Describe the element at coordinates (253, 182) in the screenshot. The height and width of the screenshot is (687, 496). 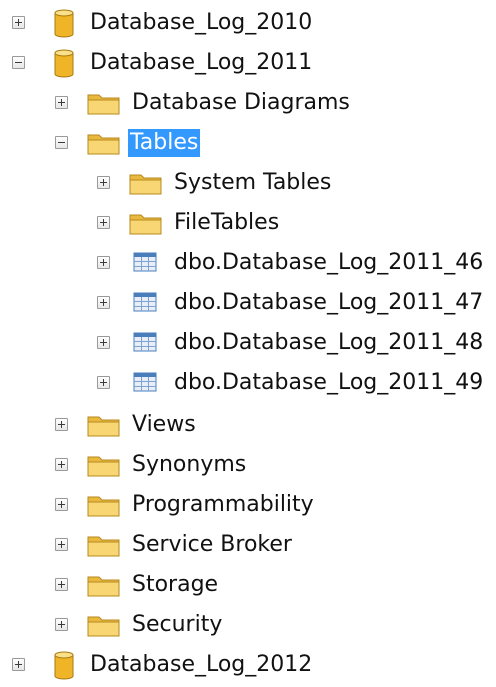
I see `tree-node-label: System Tables` at that location.